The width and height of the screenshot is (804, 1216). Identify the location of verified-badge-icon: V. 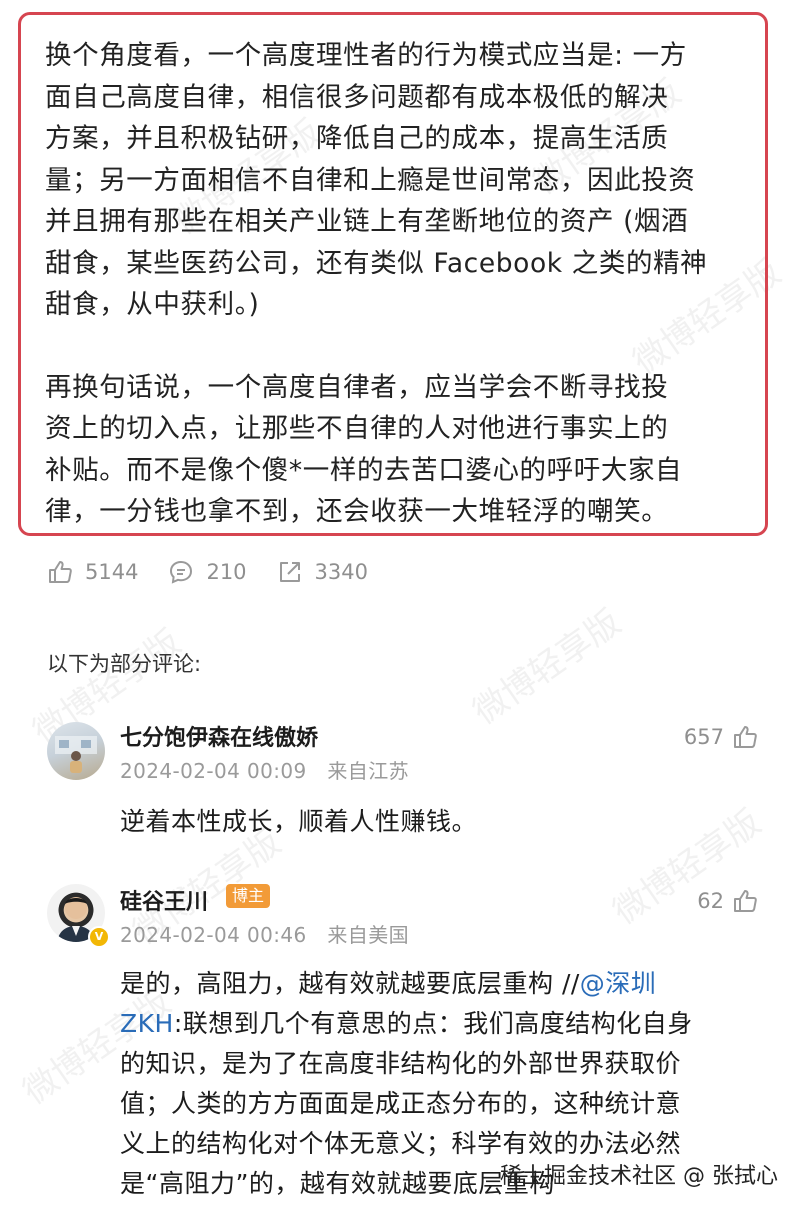
(99, 937).